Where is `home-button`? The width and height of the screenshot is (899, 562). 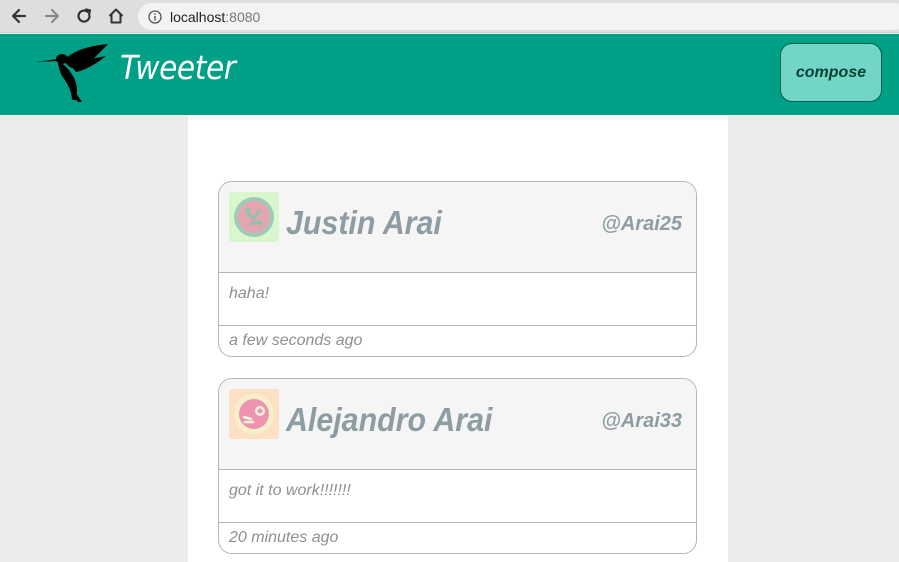
home-button is located at coordinates (116, 16).